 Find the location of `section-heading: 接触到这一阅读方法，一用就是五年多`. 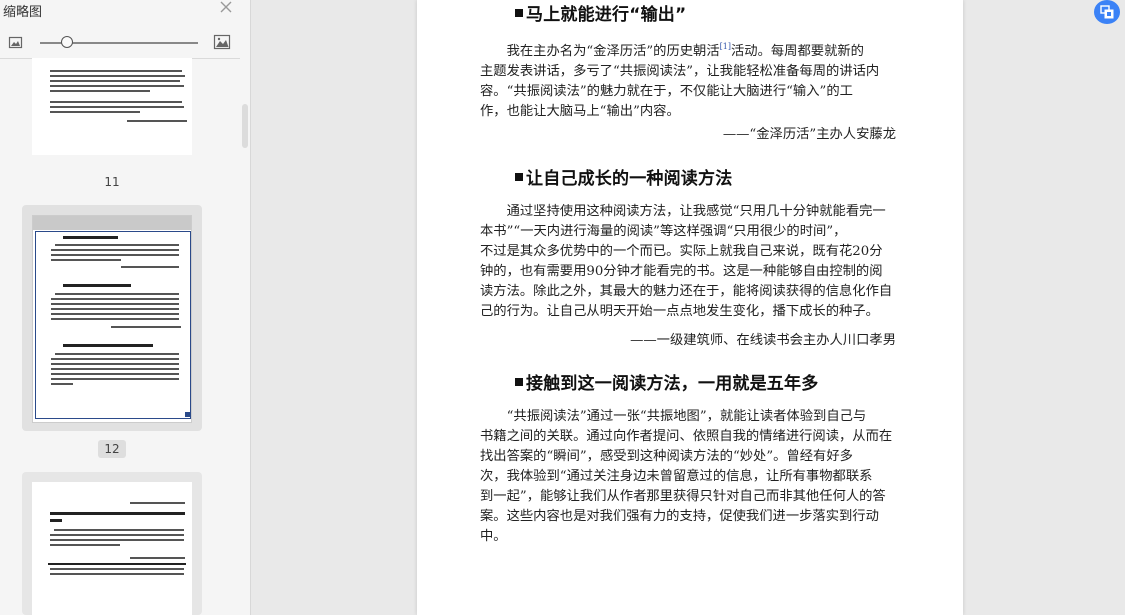

section-heading: 接触到这一阅读方法，一用就是五年多 is located at coordinates (666, 381).